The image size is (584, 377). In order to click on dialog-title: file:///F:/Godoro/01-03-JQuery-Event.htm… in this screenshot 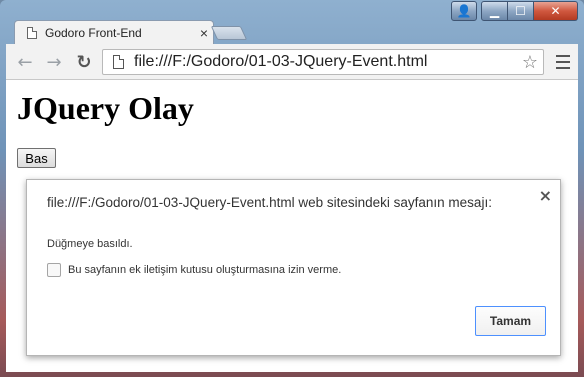, I will do `click(269, 202)`.